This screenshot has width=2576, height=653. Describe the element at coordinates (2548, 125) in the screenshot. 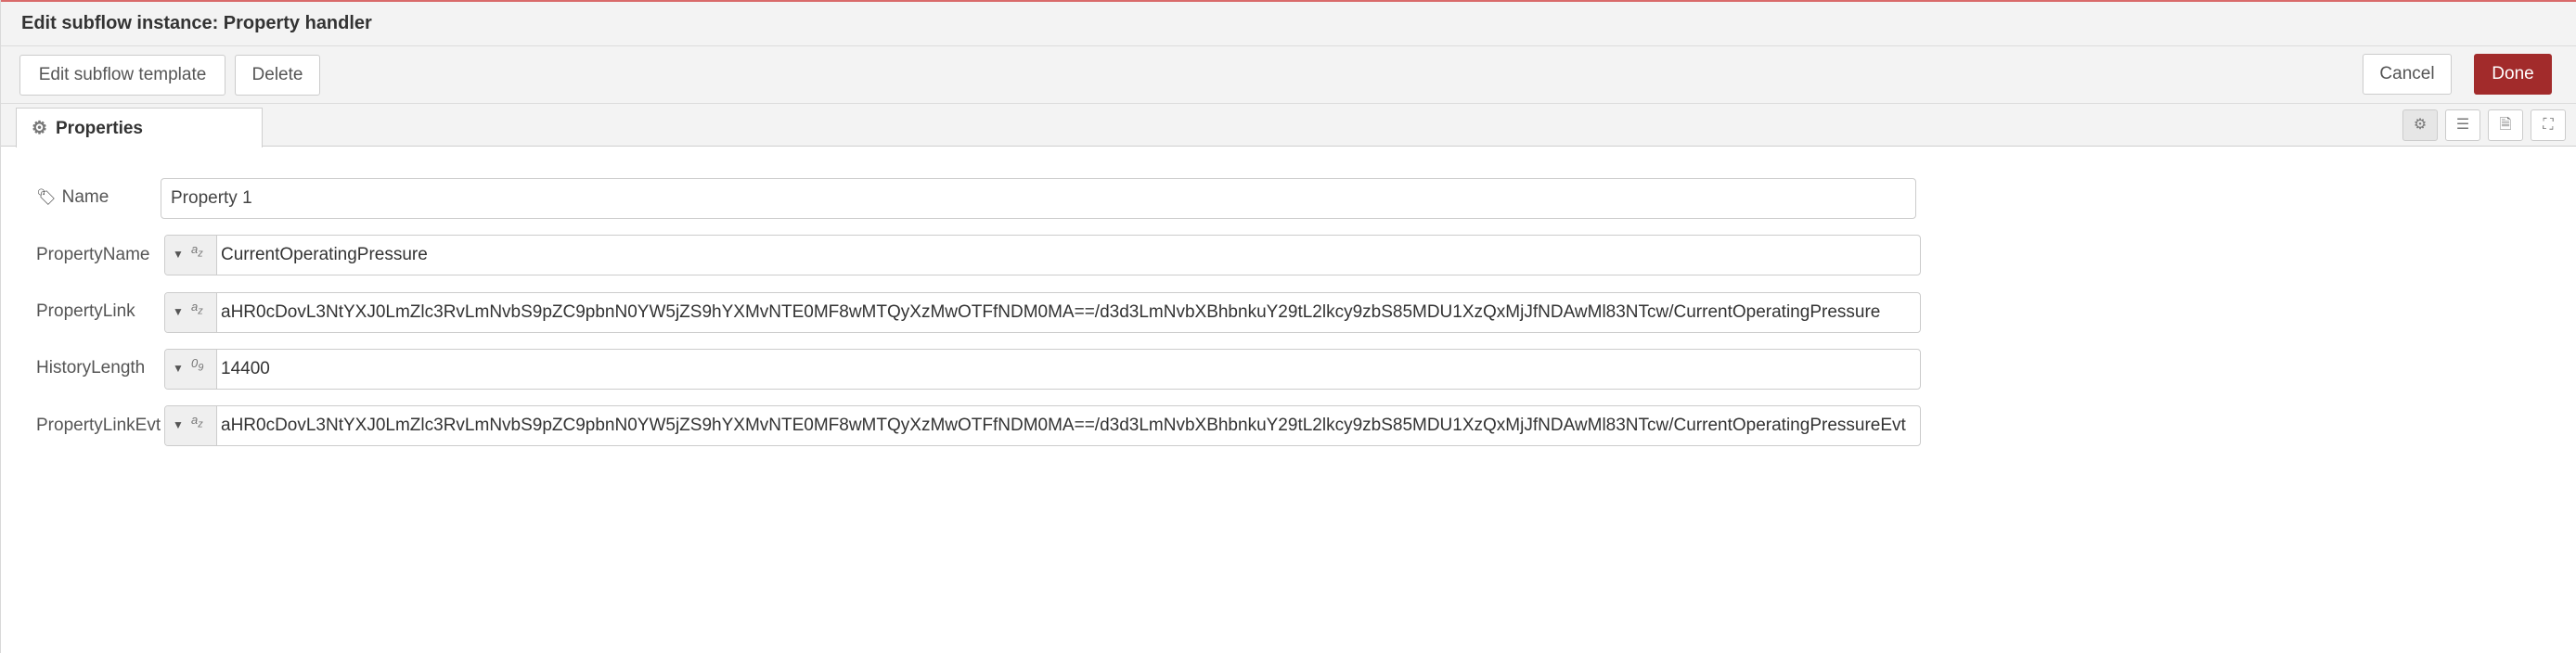

I see `resize-icon: ⛶` at that location.